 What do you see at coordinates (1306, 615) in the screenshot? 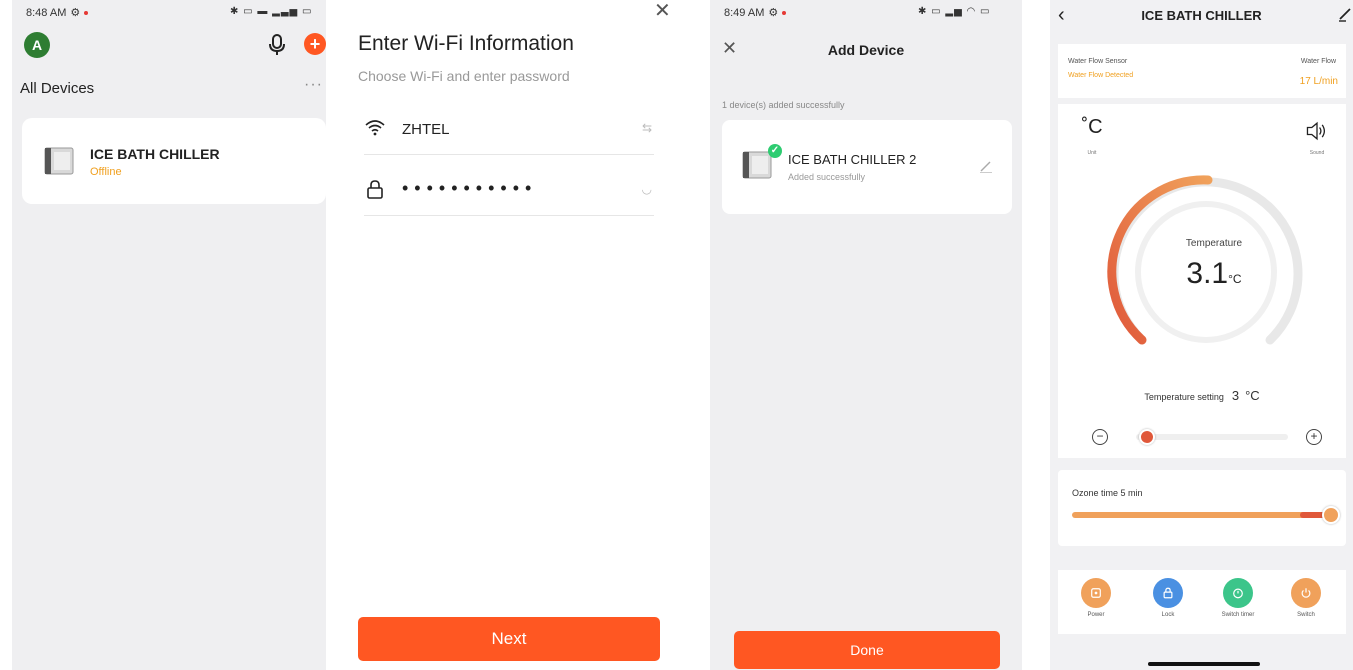
I see `switch-label: Switch` at bounding box center [1306, 615].